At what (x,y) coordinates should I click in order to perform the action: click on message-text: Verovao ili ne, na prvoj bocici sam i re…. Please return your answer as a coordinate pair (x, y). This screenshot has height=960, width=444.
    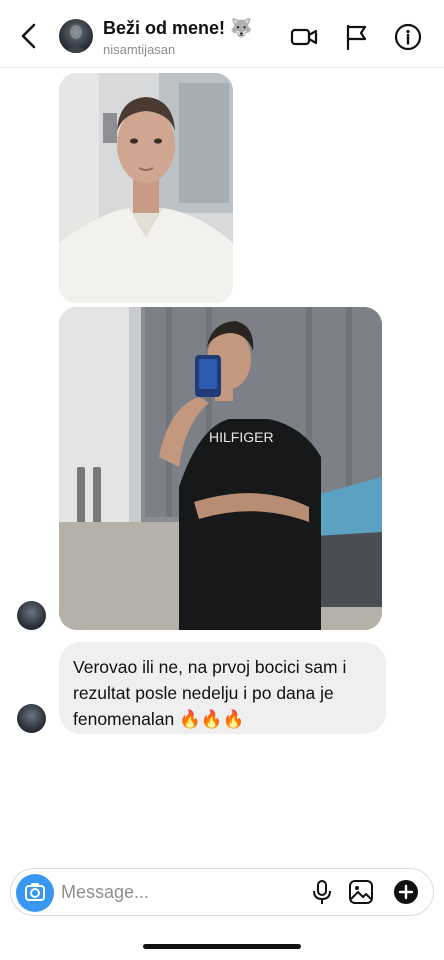
    Looking at the image, I should click on (210, 693).